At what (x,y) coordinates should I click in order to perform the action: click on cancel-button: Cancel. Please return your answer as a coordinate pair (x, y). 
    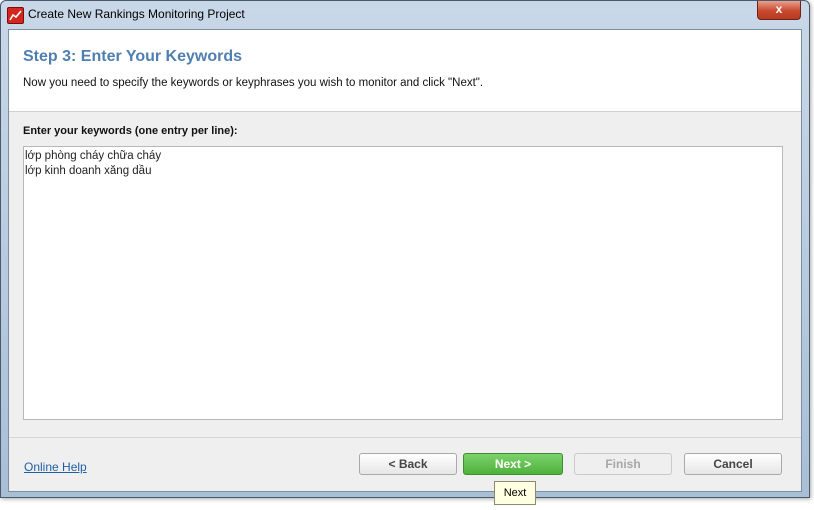
    Looking at the image, I should click on (733, 464).